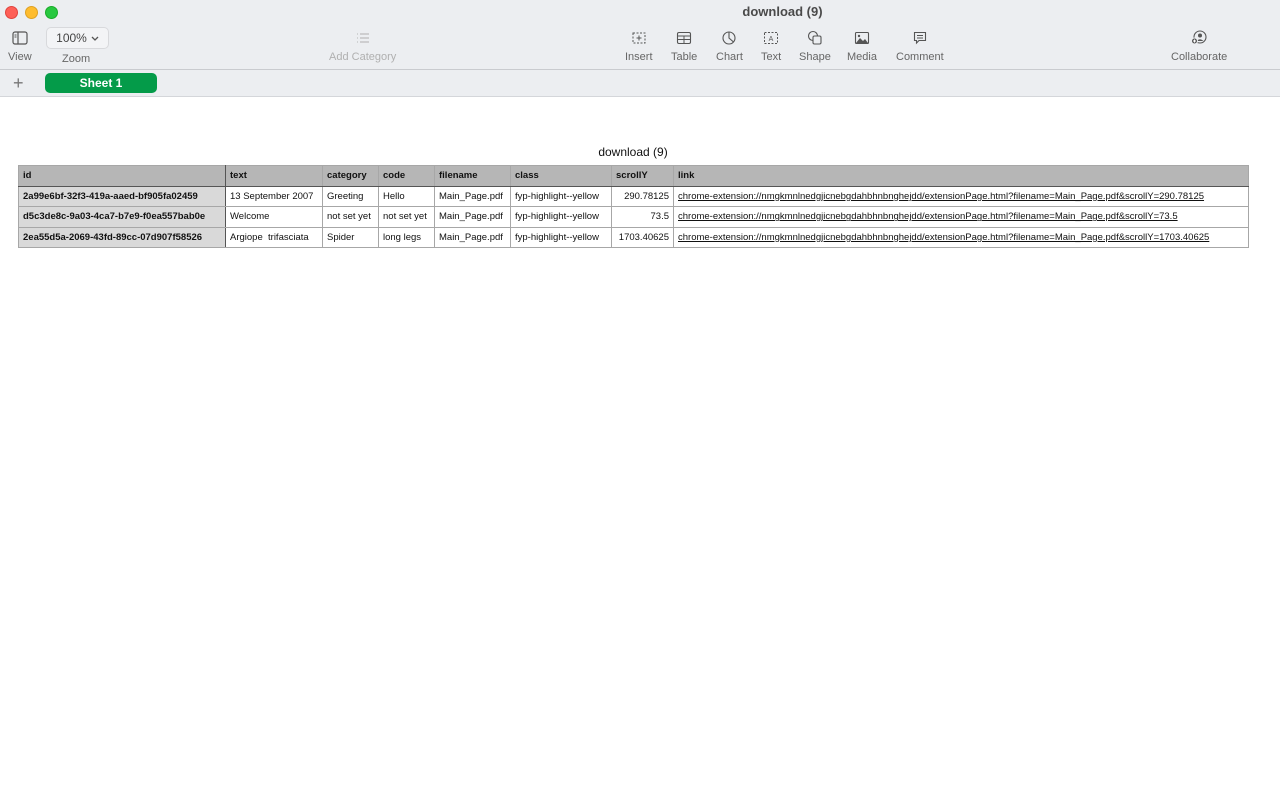 Image resolution: width=1280 pixels, height=800 pixels. What do you see at coordinates (274, 237) in the screenshot?
I see `cell-text: Argiope trifasciata` at bounding box center [274, 237].